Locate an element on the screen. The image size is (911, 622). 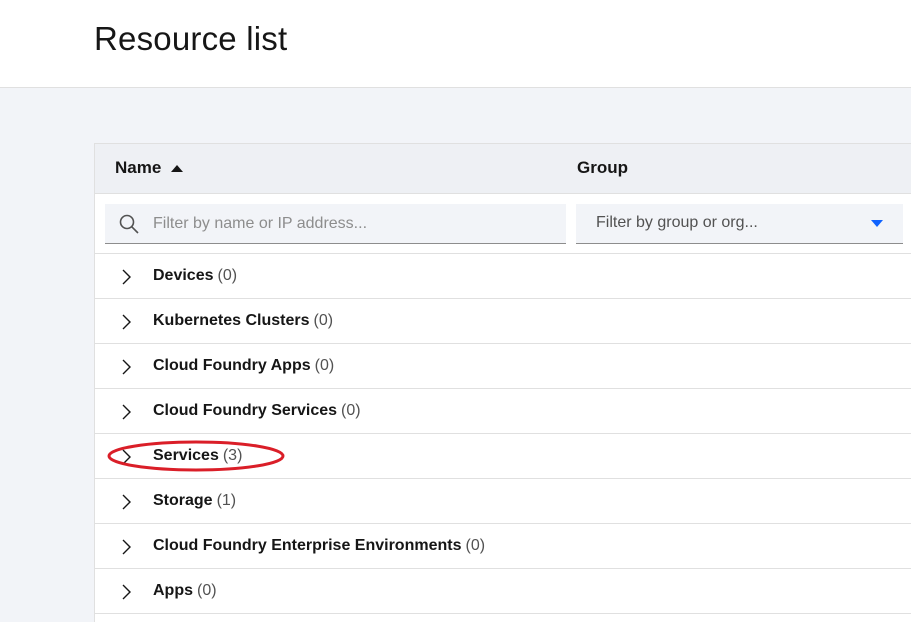
table-row-services: Services (3) is located at coordinates (503, 456).